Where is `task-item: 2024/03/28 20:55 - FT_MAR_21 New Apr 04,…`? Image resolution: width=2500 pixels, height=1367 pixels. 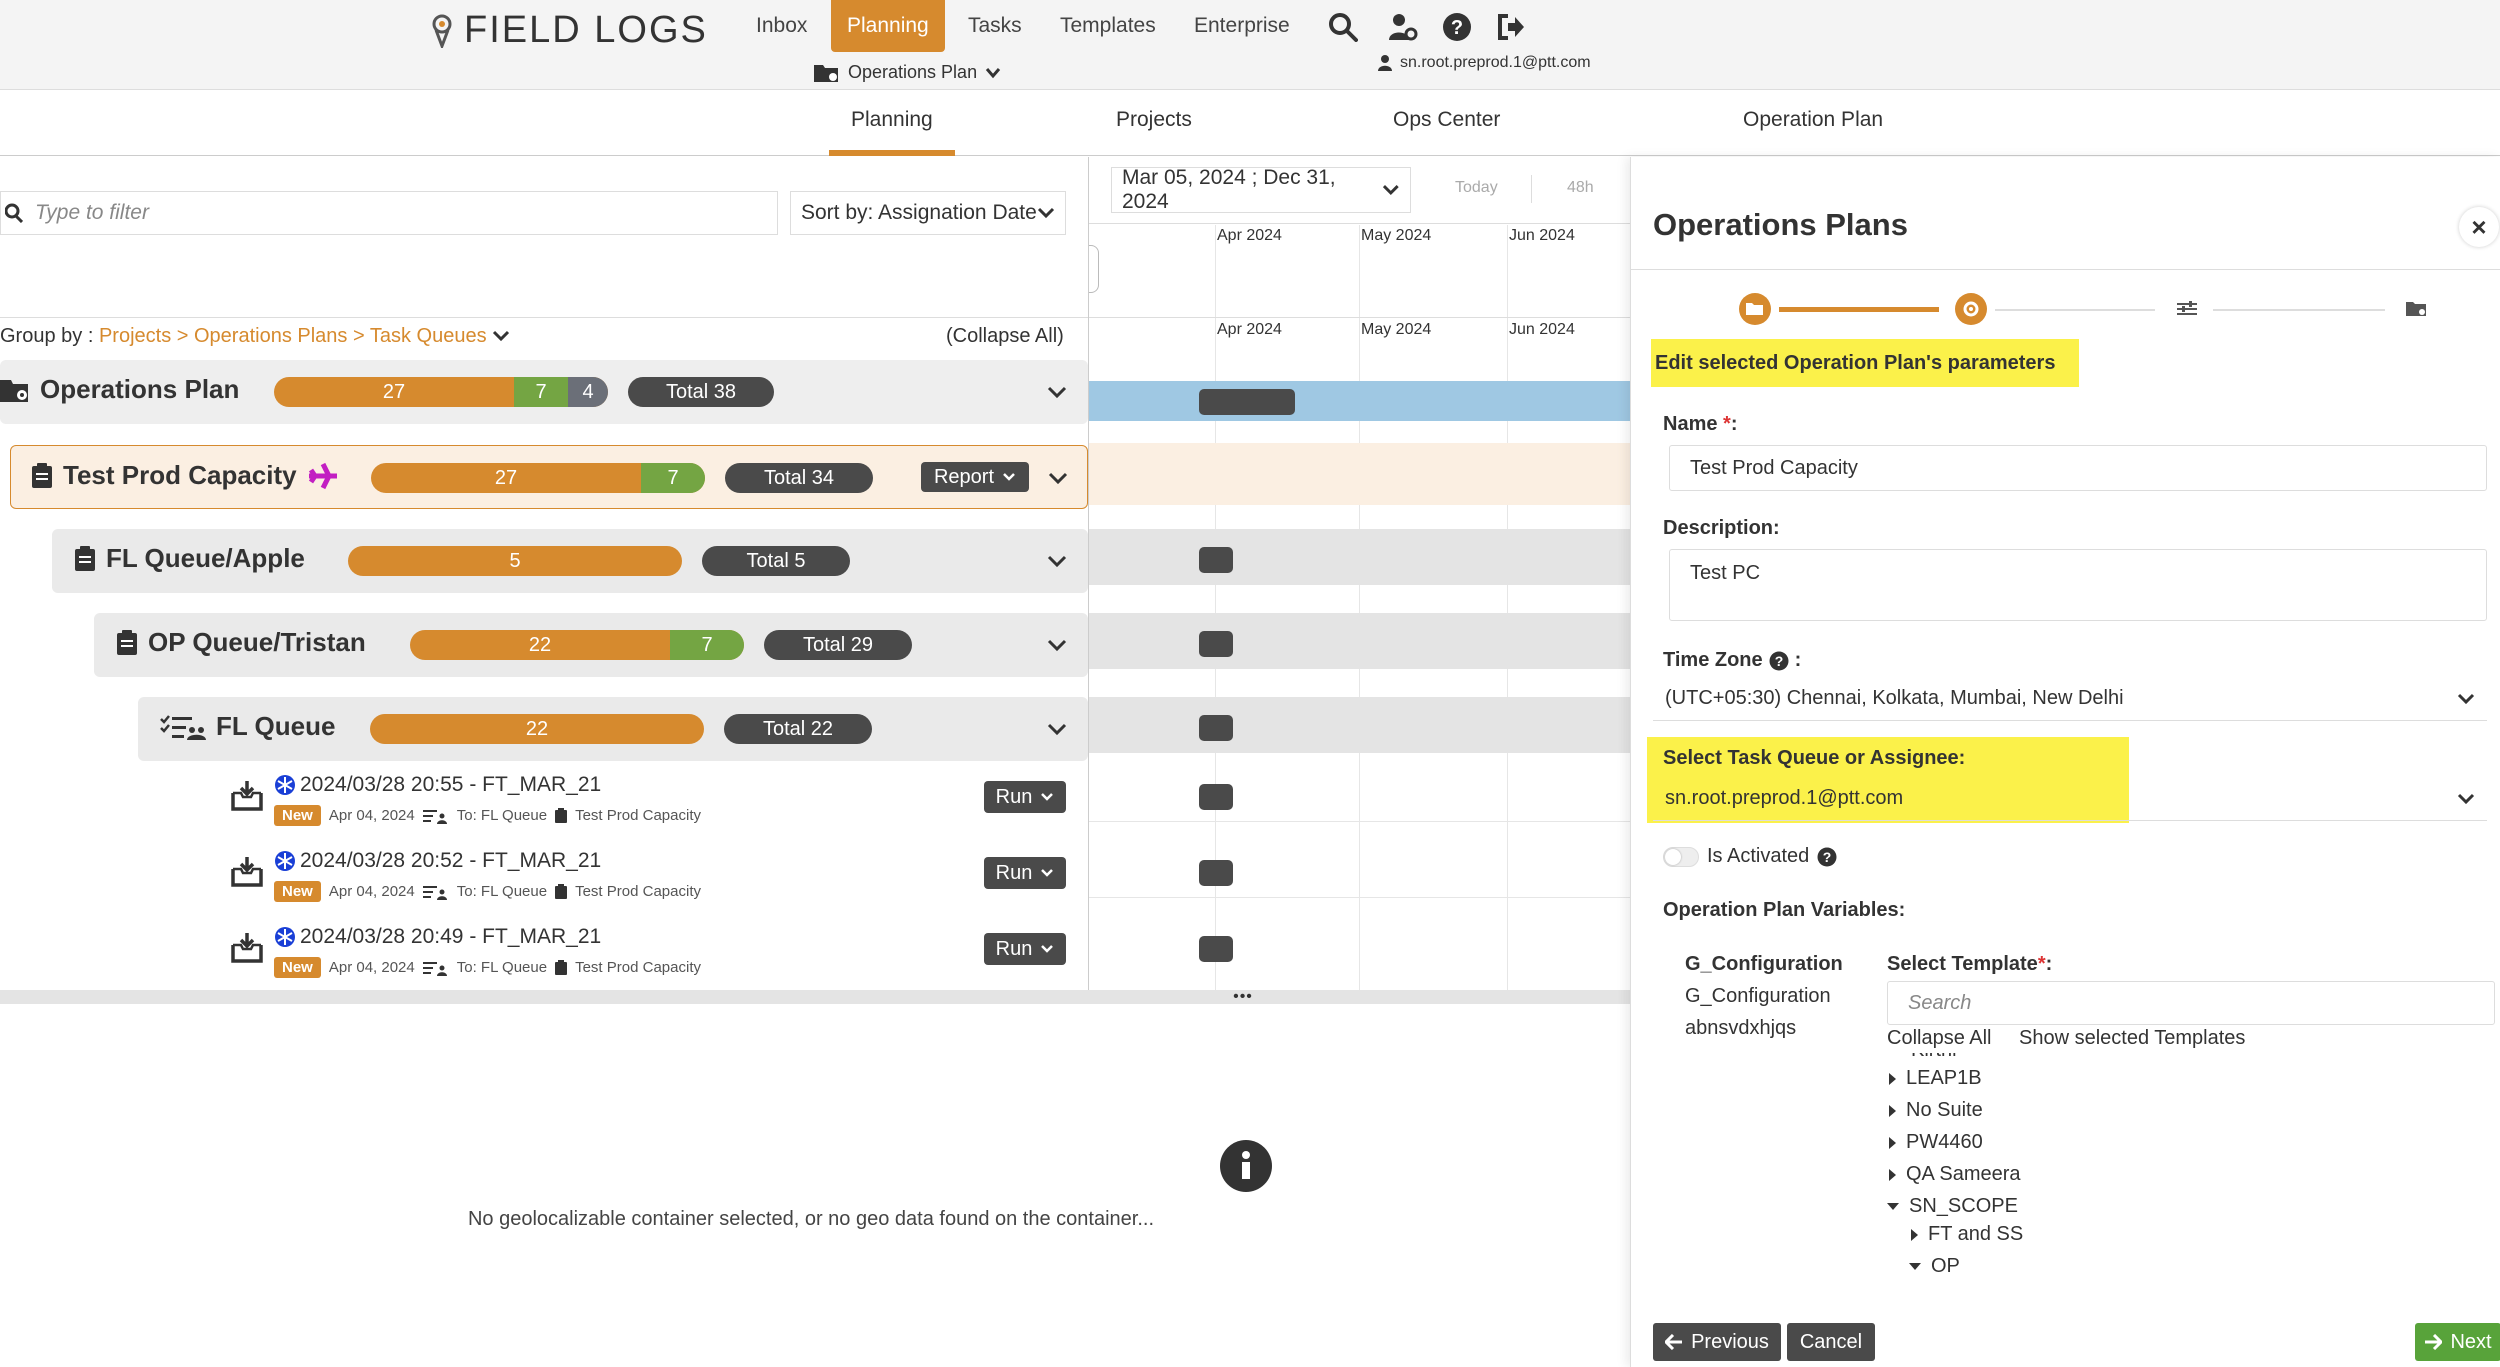
task-item: 2024/03/28 20:55 - FT_MAR_21 New Apr 04,… is located at coordinates (646, 804).